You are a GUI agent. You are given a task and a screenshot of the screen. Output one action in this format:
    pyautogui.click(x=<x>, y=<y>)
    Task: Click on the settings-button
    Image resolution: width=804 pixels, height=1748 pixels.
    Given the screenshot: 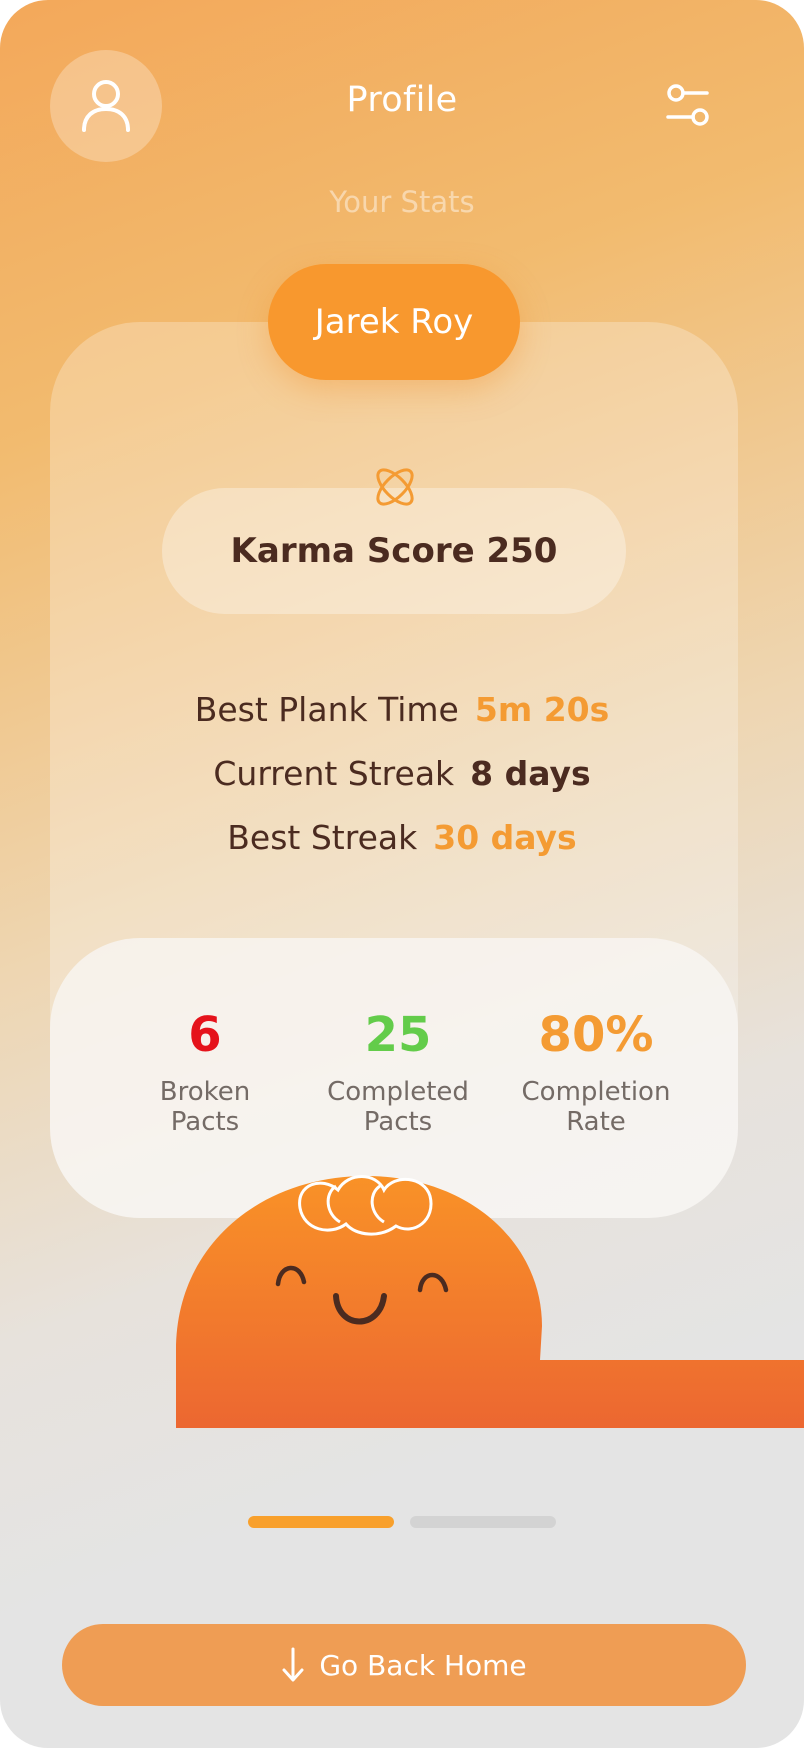 What is the action you would take?
    pyautogui.click(x=688, y=106)
    